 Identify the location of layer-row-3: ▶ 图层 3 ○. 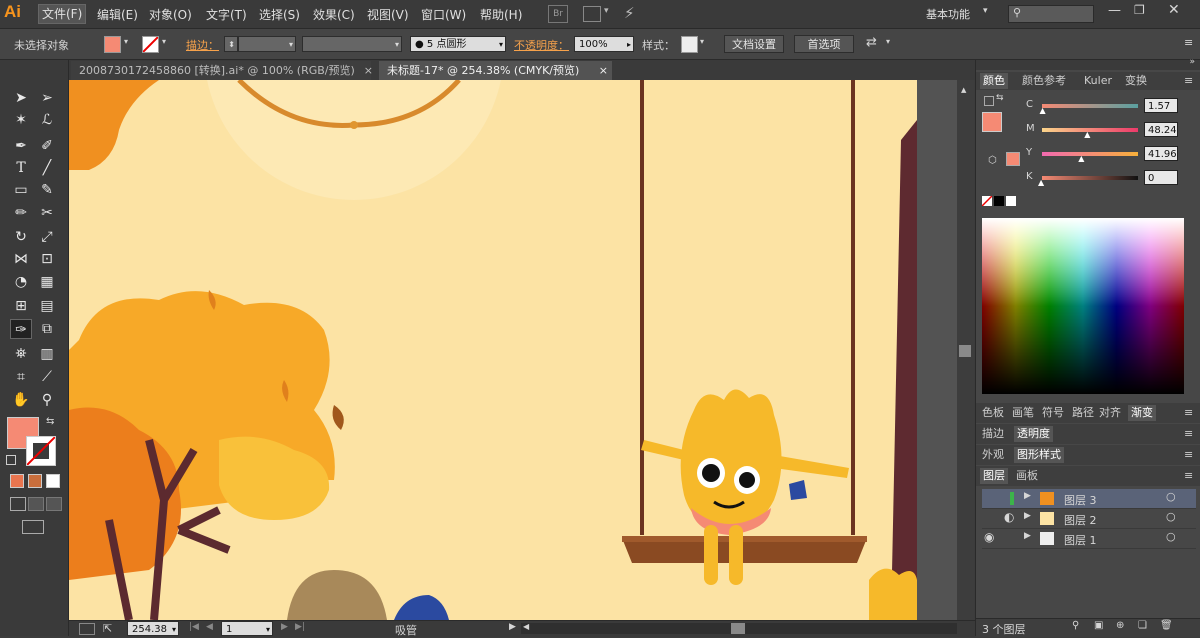
(1089, 499).